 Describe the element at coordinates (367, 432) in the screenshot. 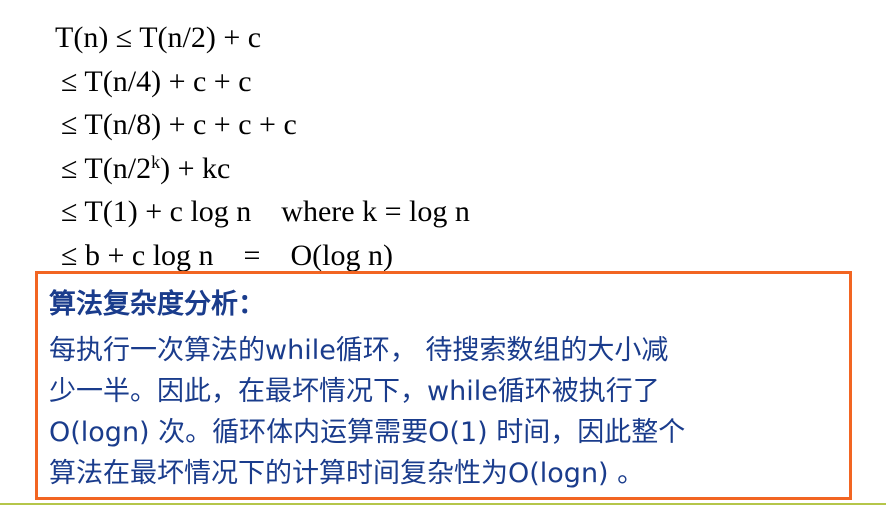

I see `analysis-line-3: O(logn) 次。循环体内运算需要O(1) 时间，因此整个` at that location.